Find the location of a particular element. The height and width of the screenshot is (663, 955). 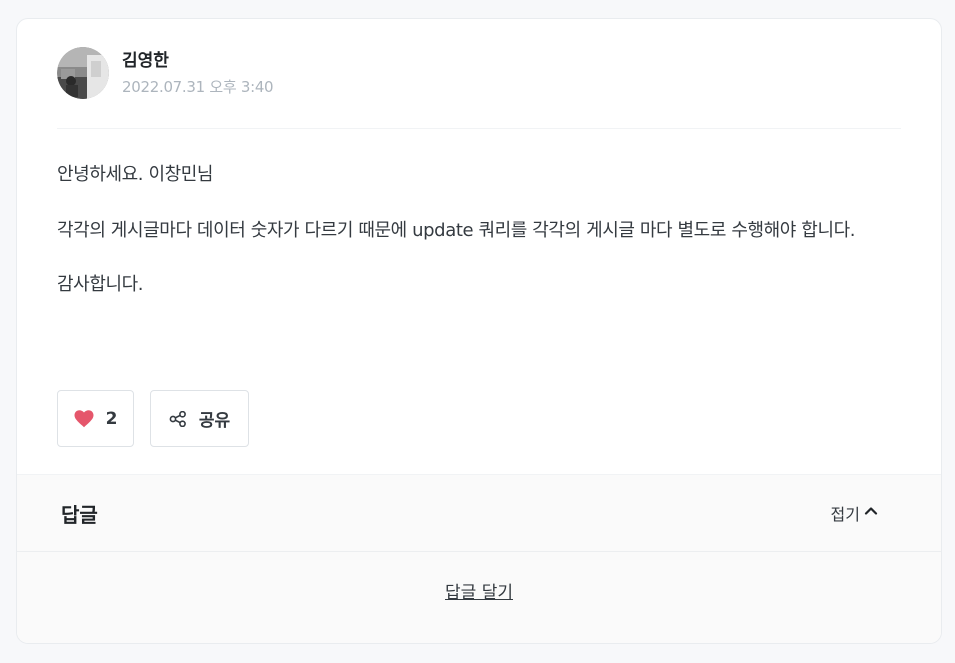

share-button: 공유 is located at coordinates (199, 418).